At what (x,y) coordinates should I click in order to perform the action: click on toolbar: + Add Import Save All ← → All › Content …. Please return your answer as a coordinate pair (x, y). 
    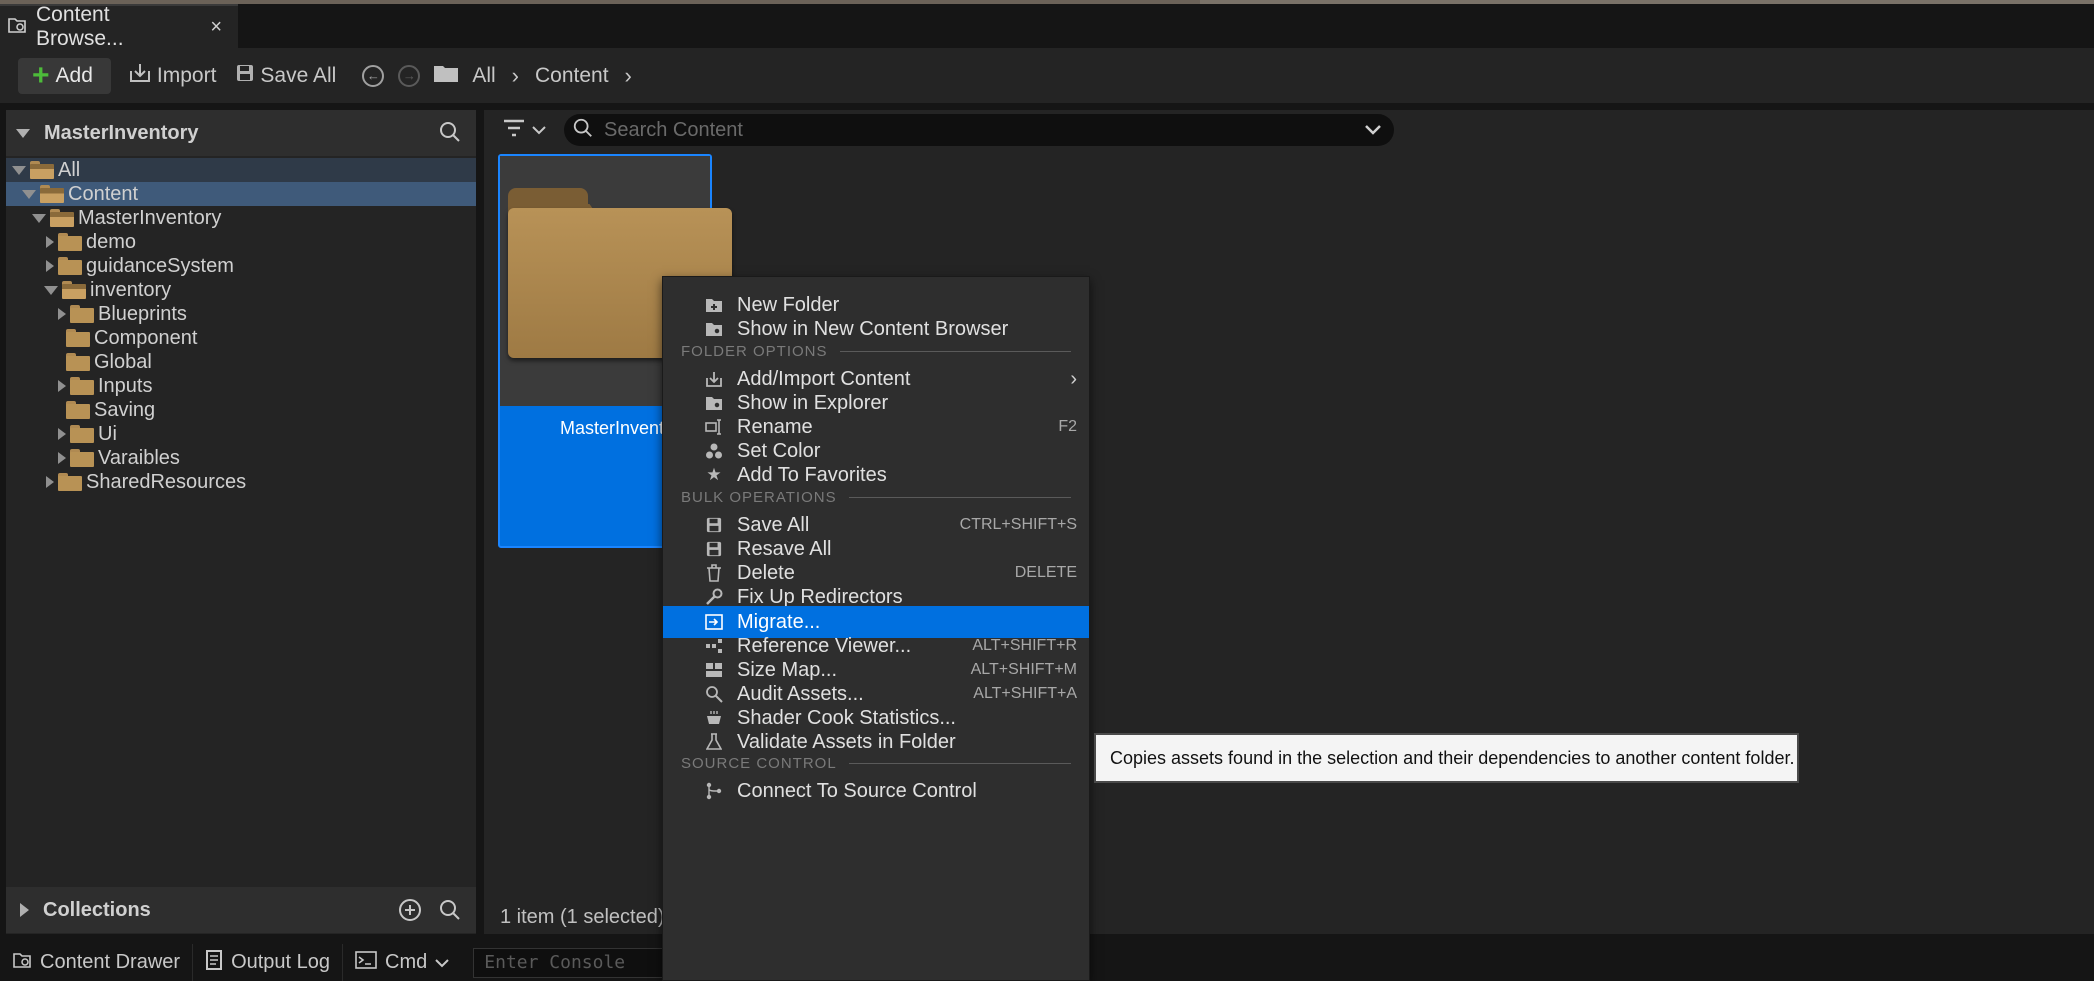
    Looking at the image, I should click on (1047, 75).